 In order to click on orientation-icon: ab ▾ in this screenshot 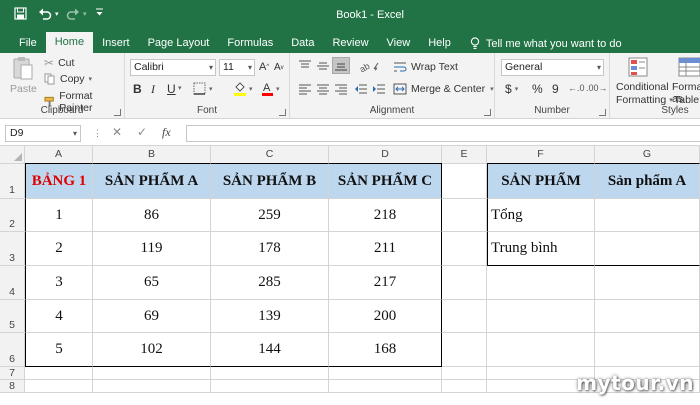, I will do `click(370, 66)`.